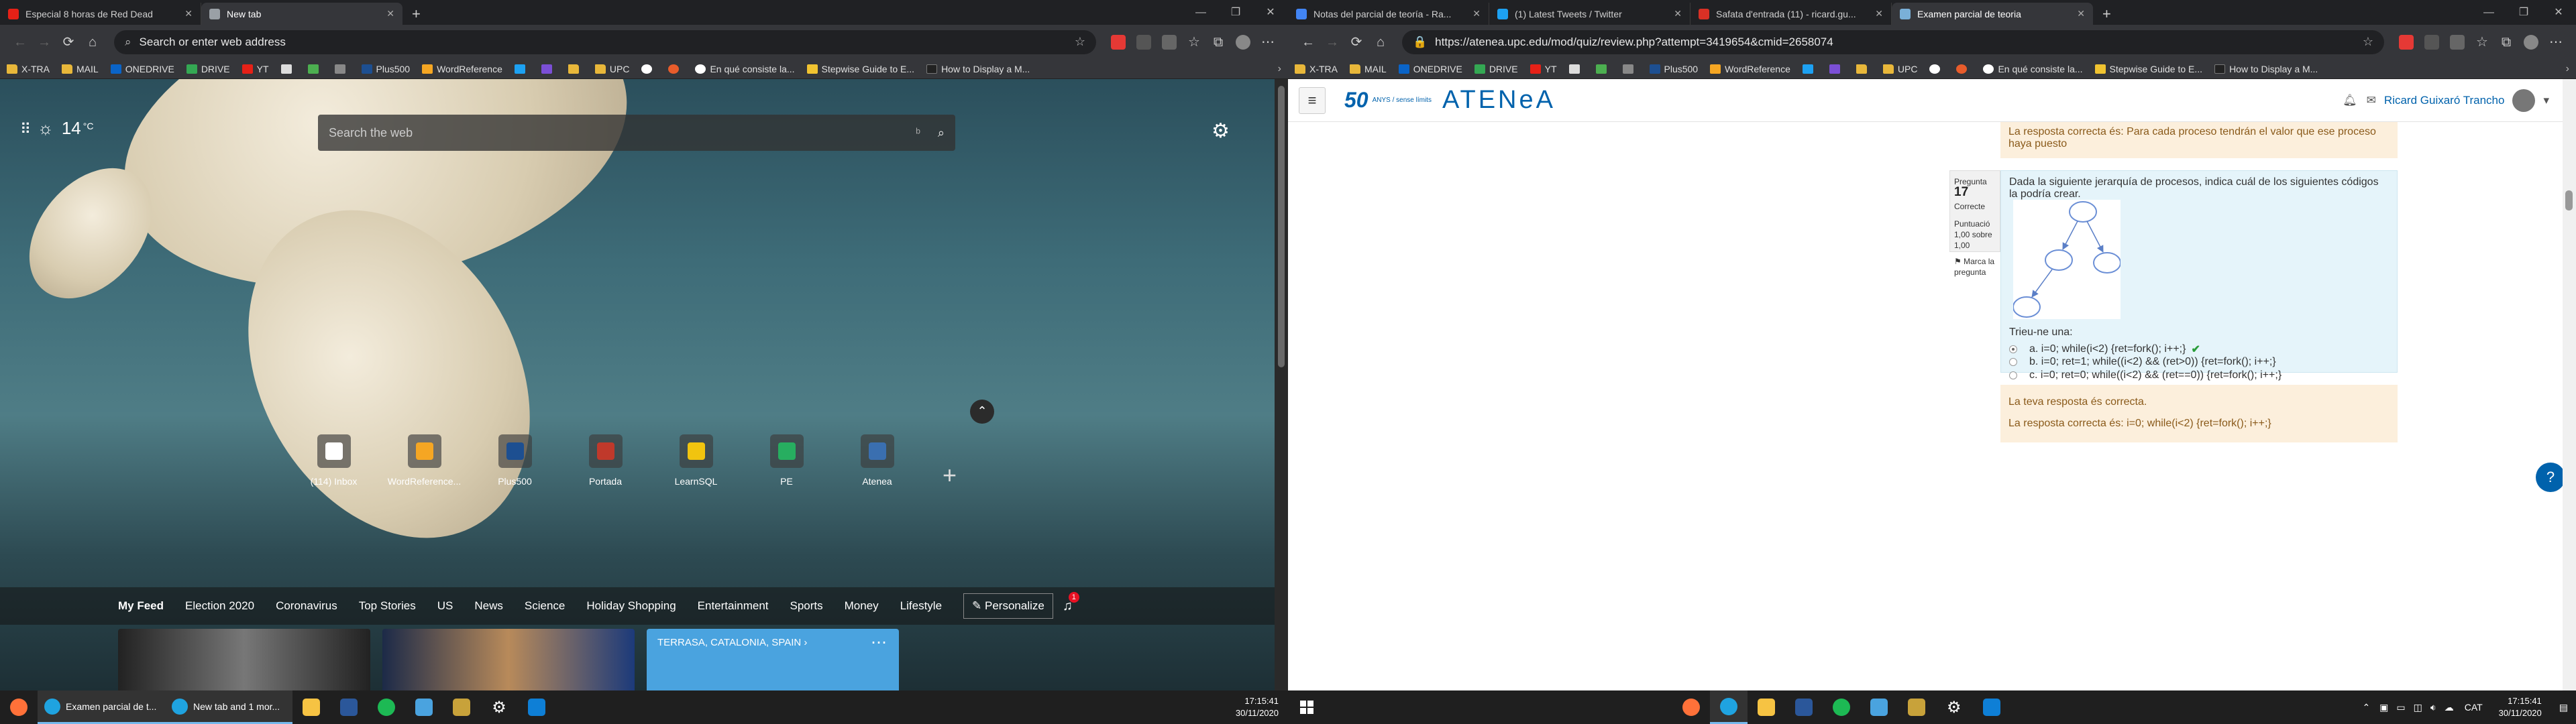 This screenshot has height=724, width=2576. I want to click on bookmark-item: UPC, so click(611, 69).